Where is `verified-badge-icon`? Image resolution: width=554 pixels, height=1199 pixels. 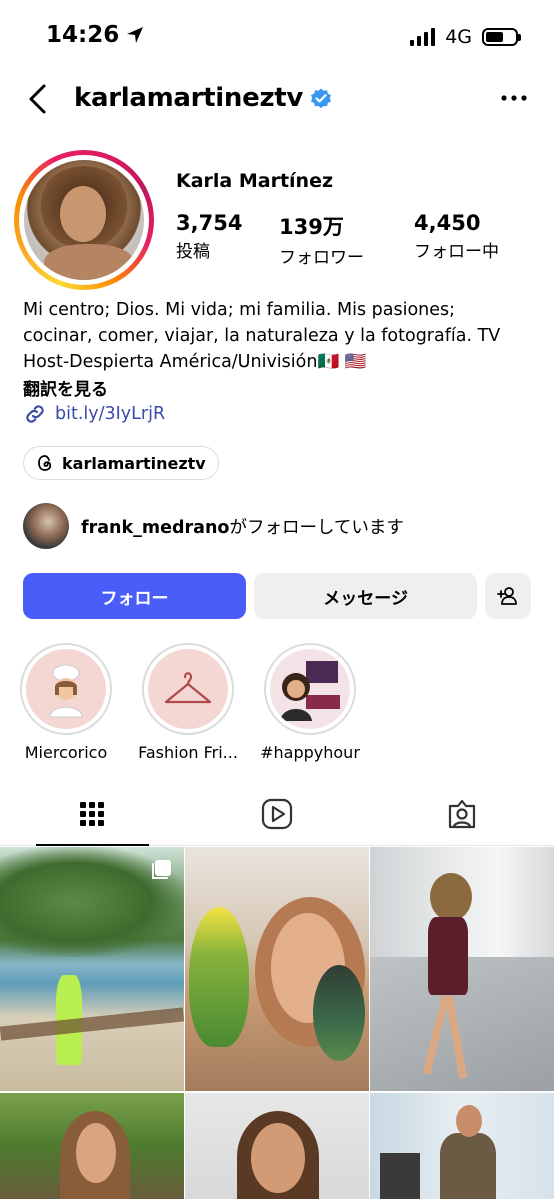 verified-badge-icon is located at coordinates (321, 98).